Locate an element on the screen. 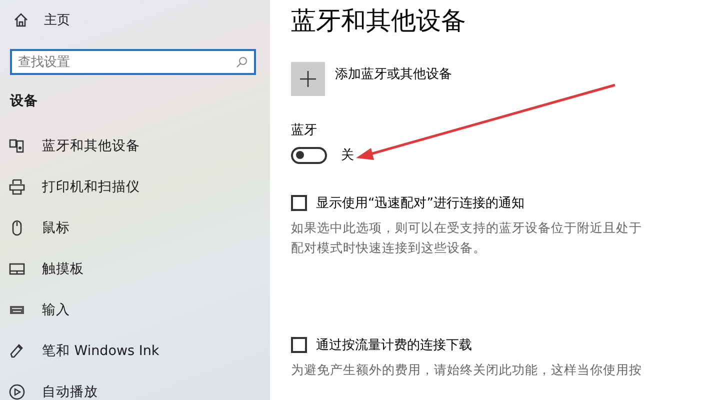  sidebar-item: 自动播放 is located at coordinates (135, 391).